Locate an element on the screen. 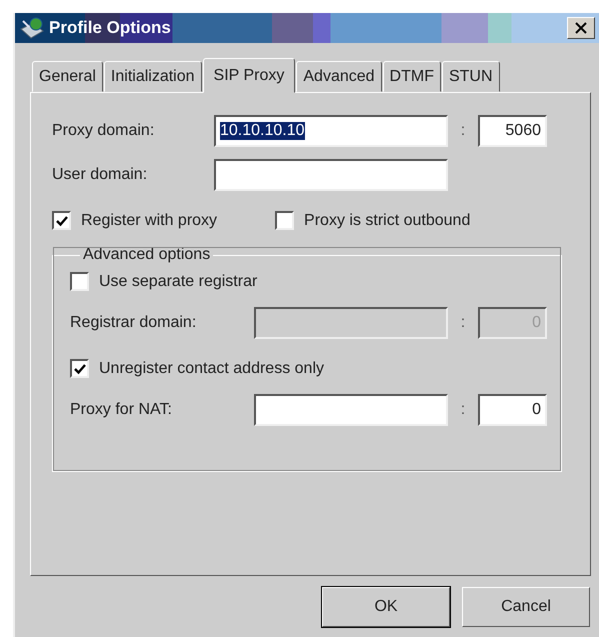 Image resolution: width=599 pixels, height=637 pixels. group-title: Advanced options is located at coordinates (147, 255).